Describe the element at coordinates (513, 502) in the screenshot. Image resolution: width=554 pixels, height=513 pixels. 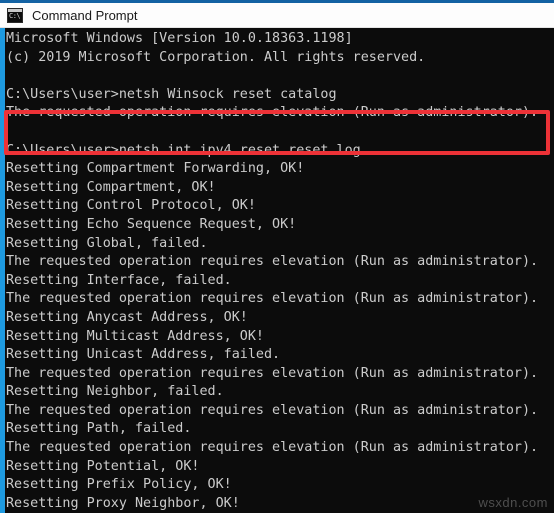
I see `watermark-label: wsxdn.com` at that location.